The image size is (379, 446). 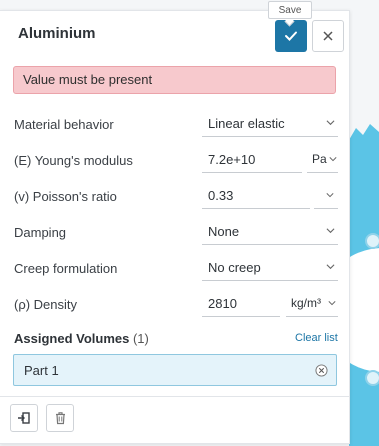 I want to click on material-behavior-select: Linear elastic, so click(x=270, y=124).